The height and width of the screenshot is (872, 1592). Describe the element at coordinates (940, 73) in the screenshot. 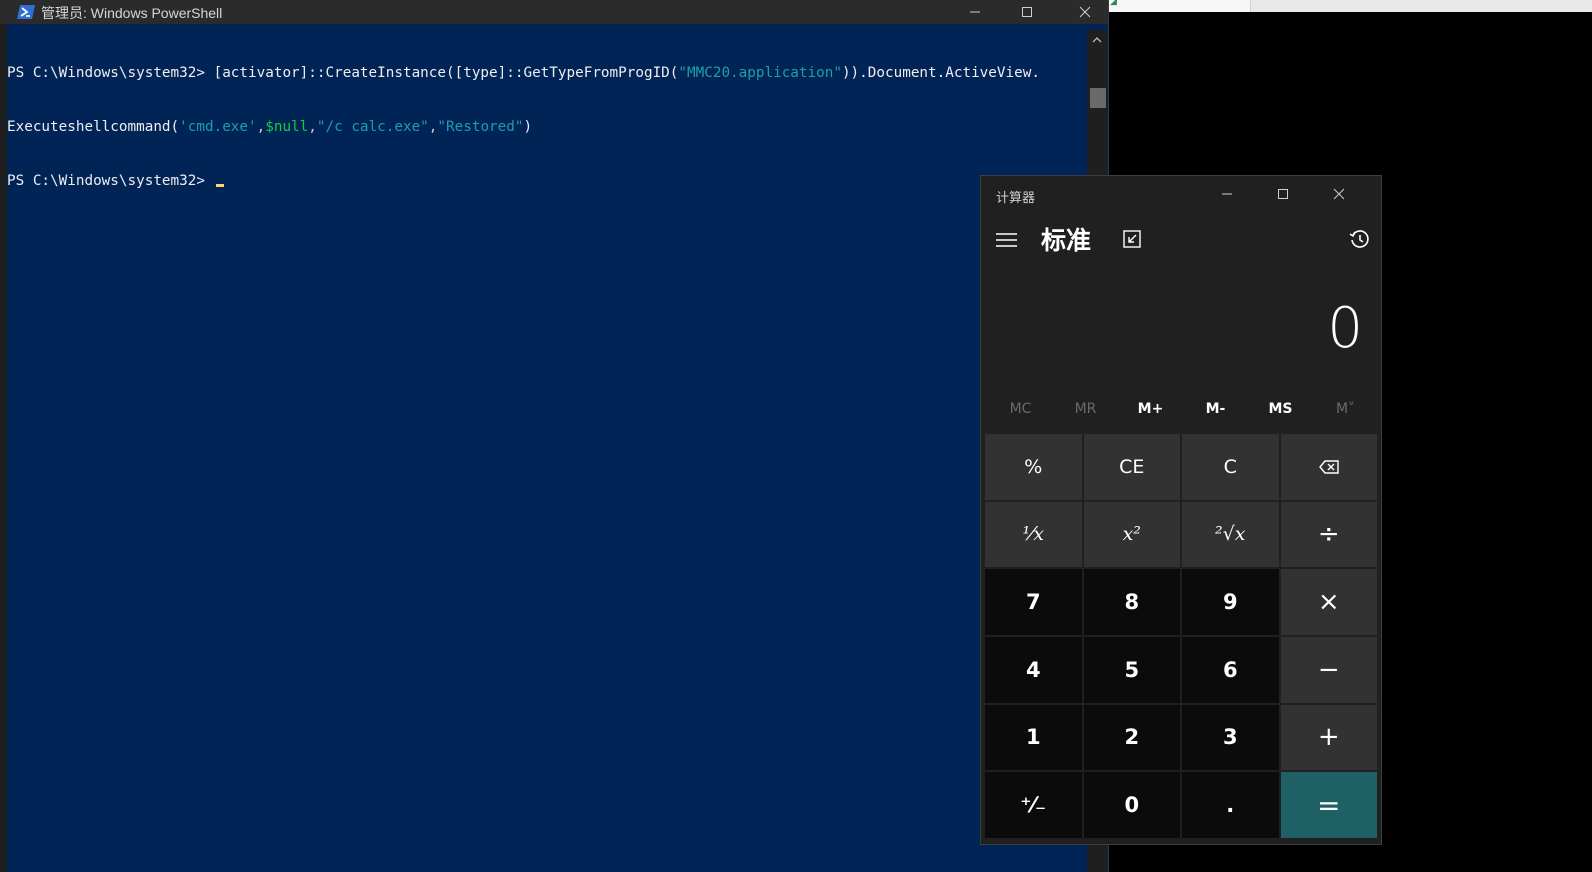

I see `code: )).Document.ActiveView.` at that location.